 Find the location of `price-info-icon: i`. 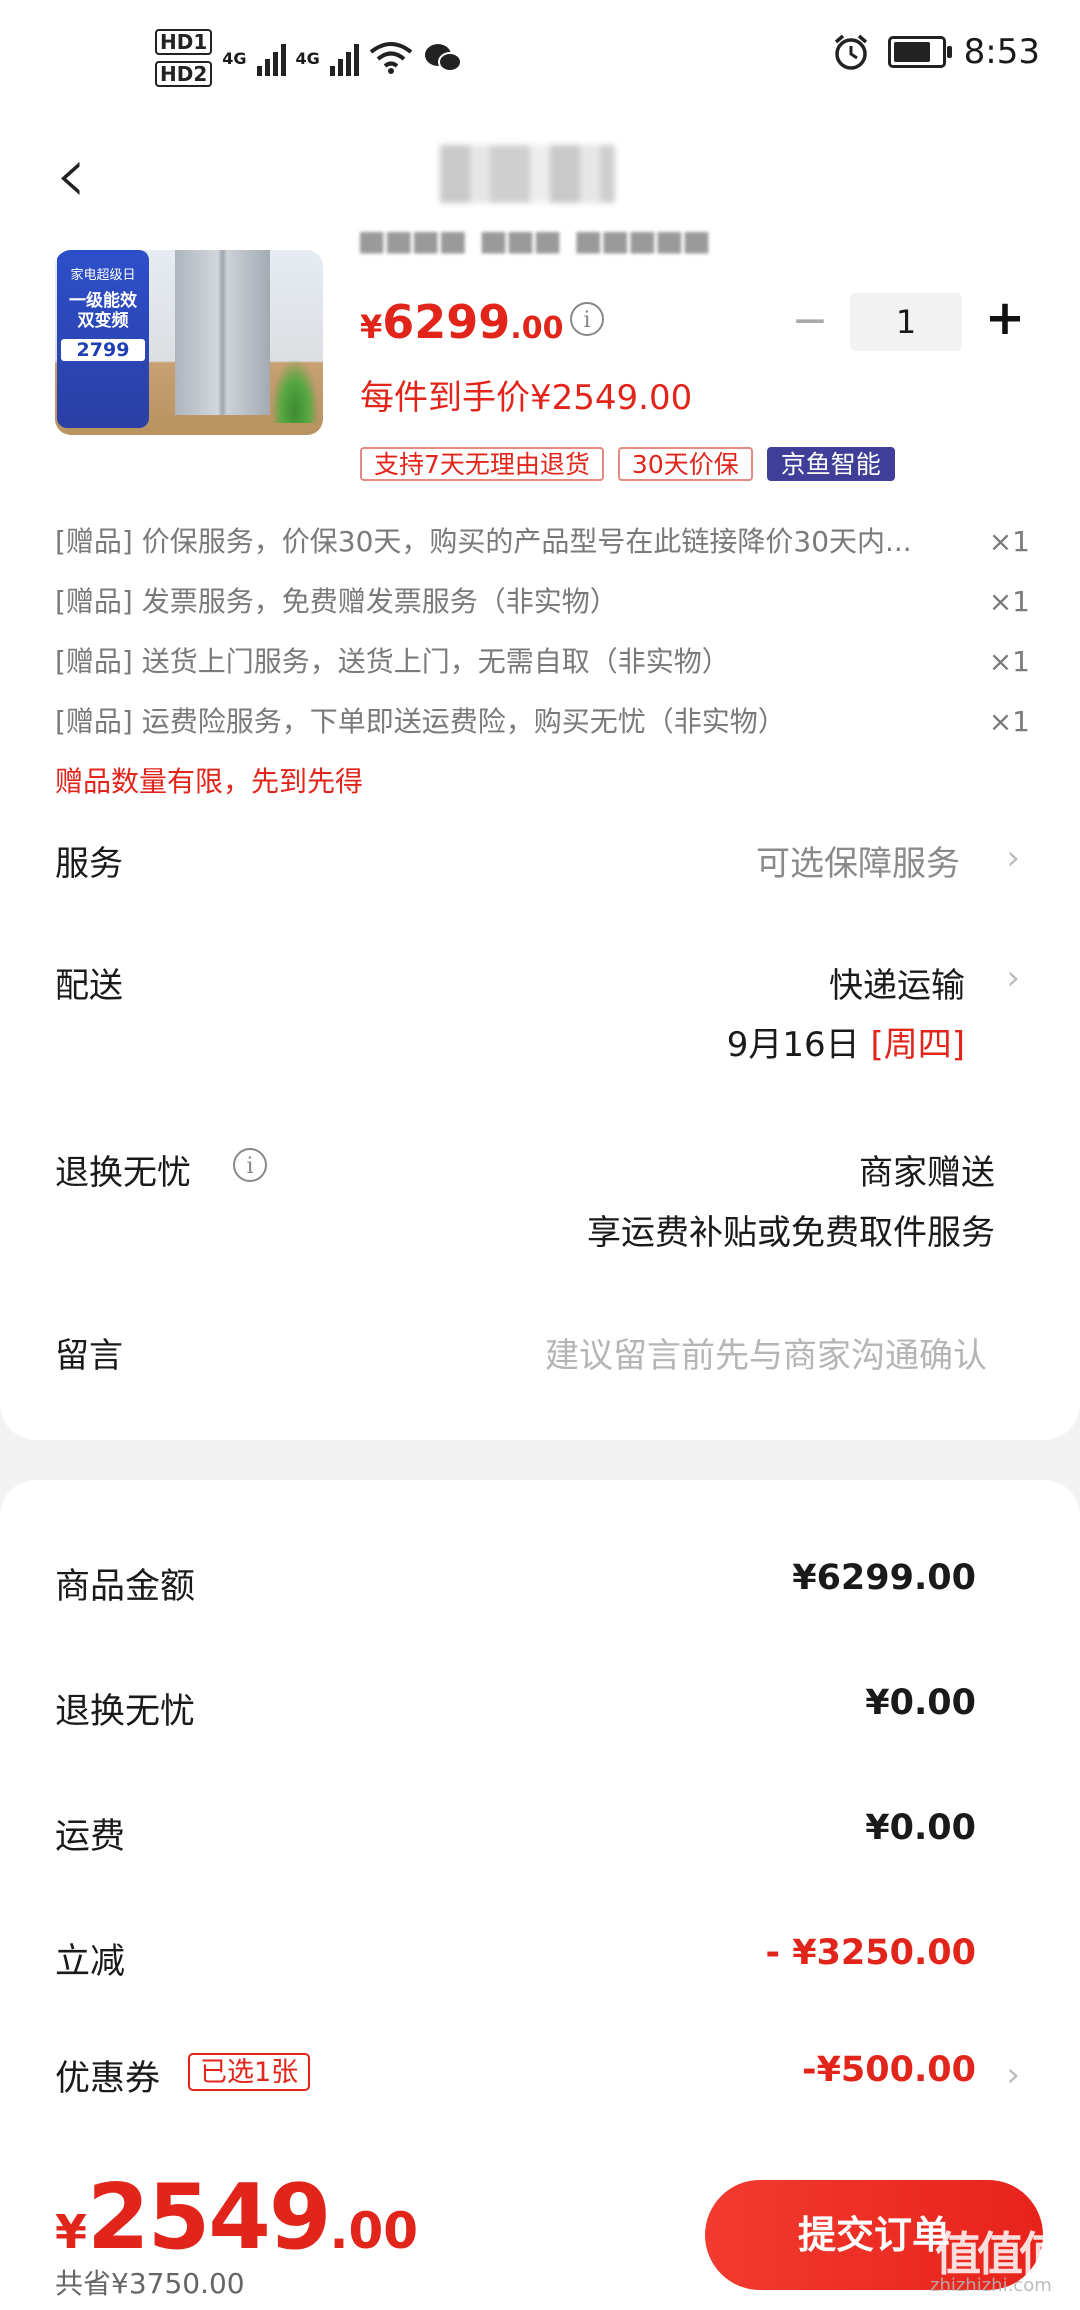

price-info-icon: i is located at coordinates (587, 319).